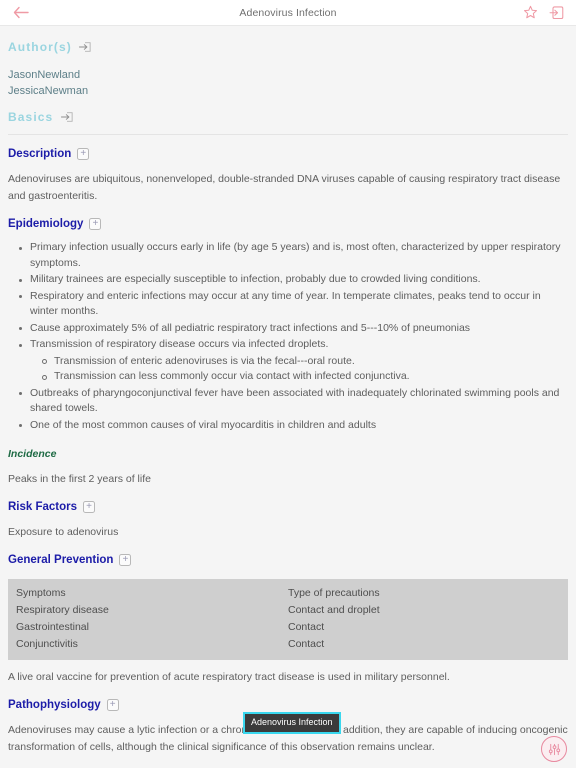 The width and height of the screenshot is (576, 768). What do you see at coordinates (543, 13) in the screenshot?
I see `top-bar-actions` at bounding box center [543, 13].